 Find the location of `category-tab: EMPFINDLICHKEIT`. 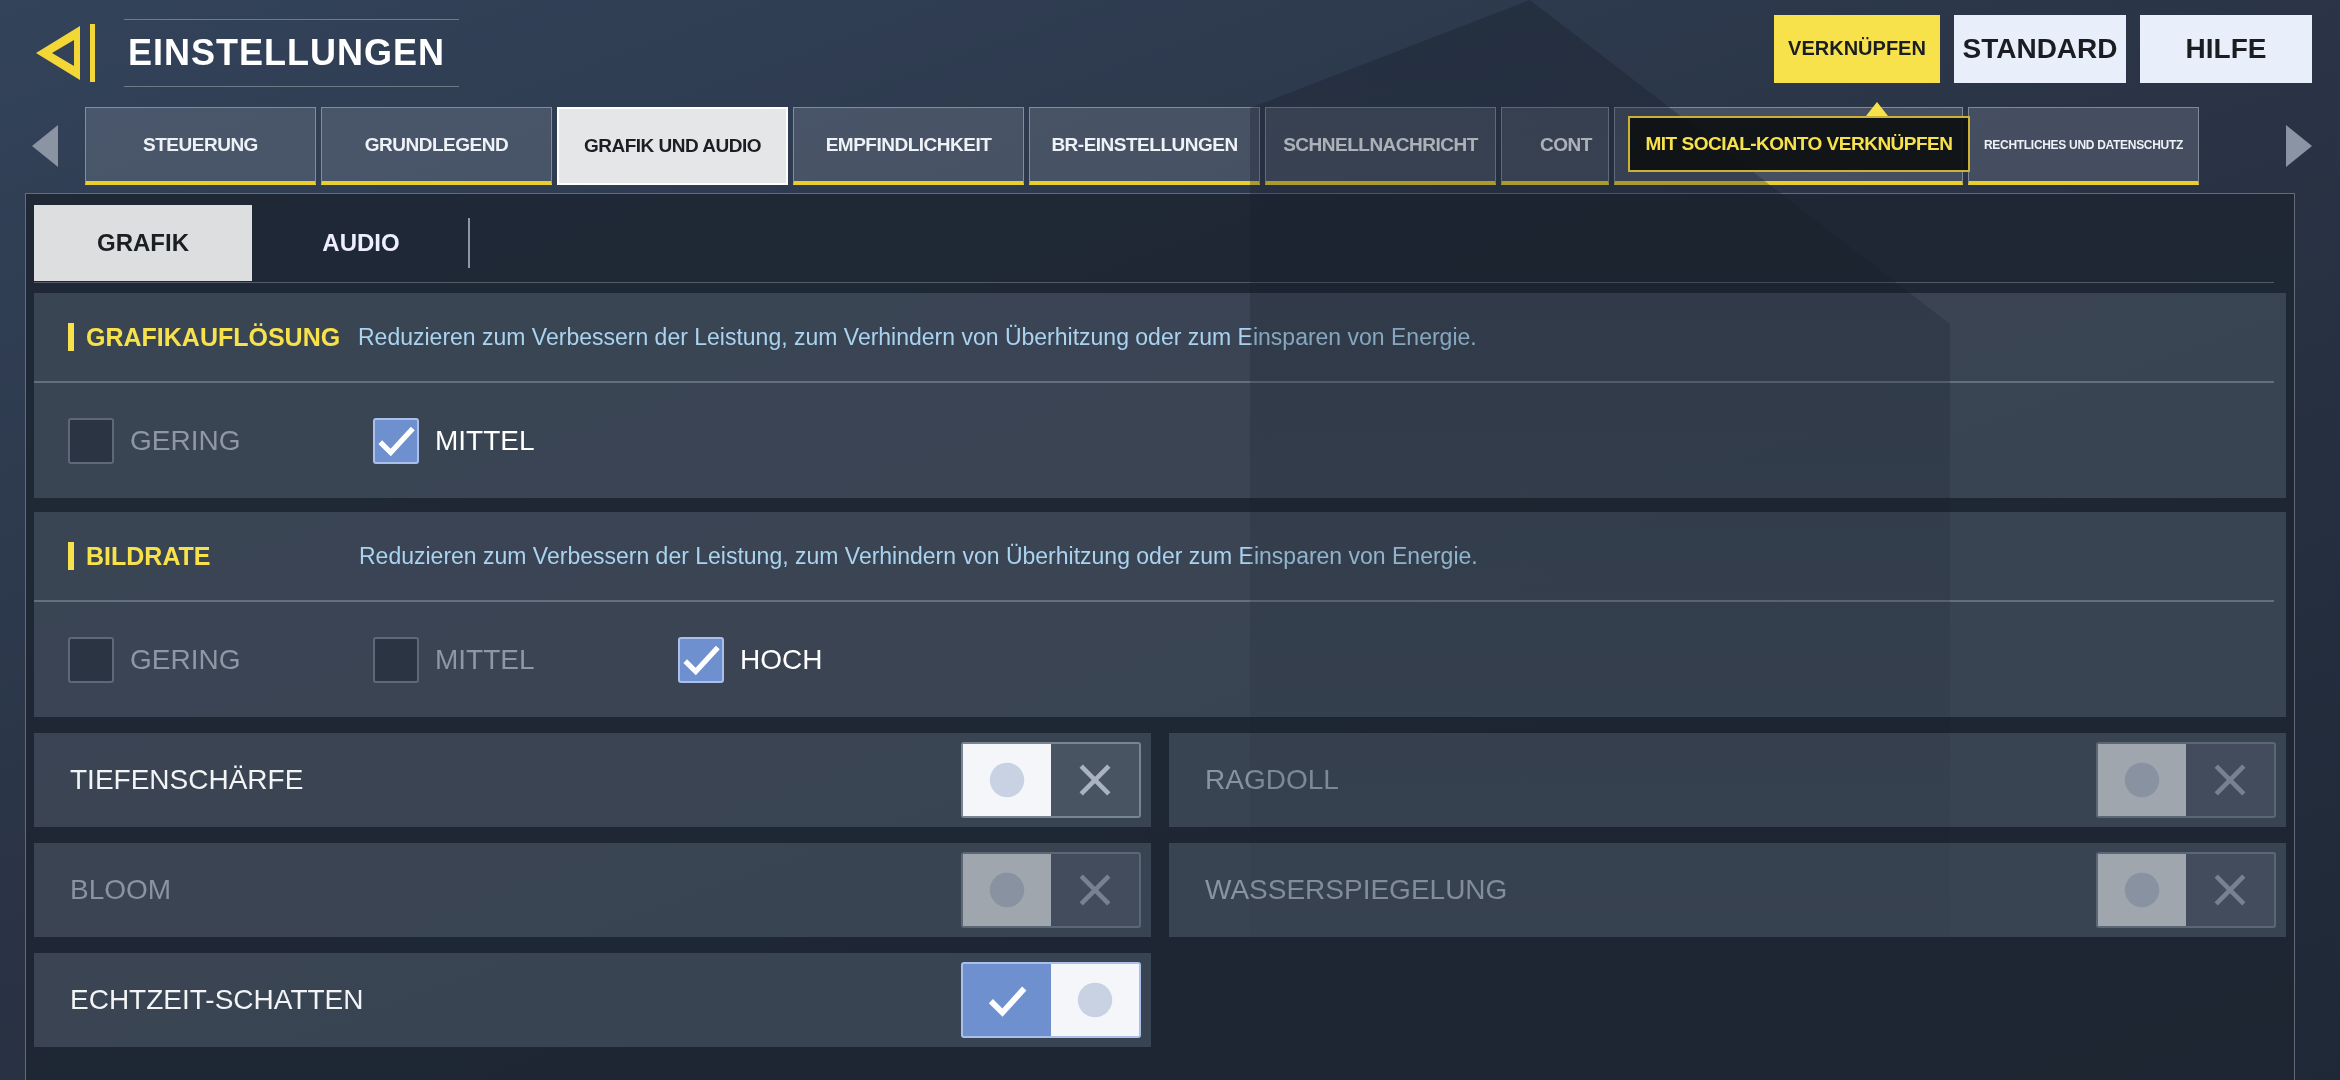

category-tab: EMPFINDLICHKEIT is located at coordinates (908, 146).